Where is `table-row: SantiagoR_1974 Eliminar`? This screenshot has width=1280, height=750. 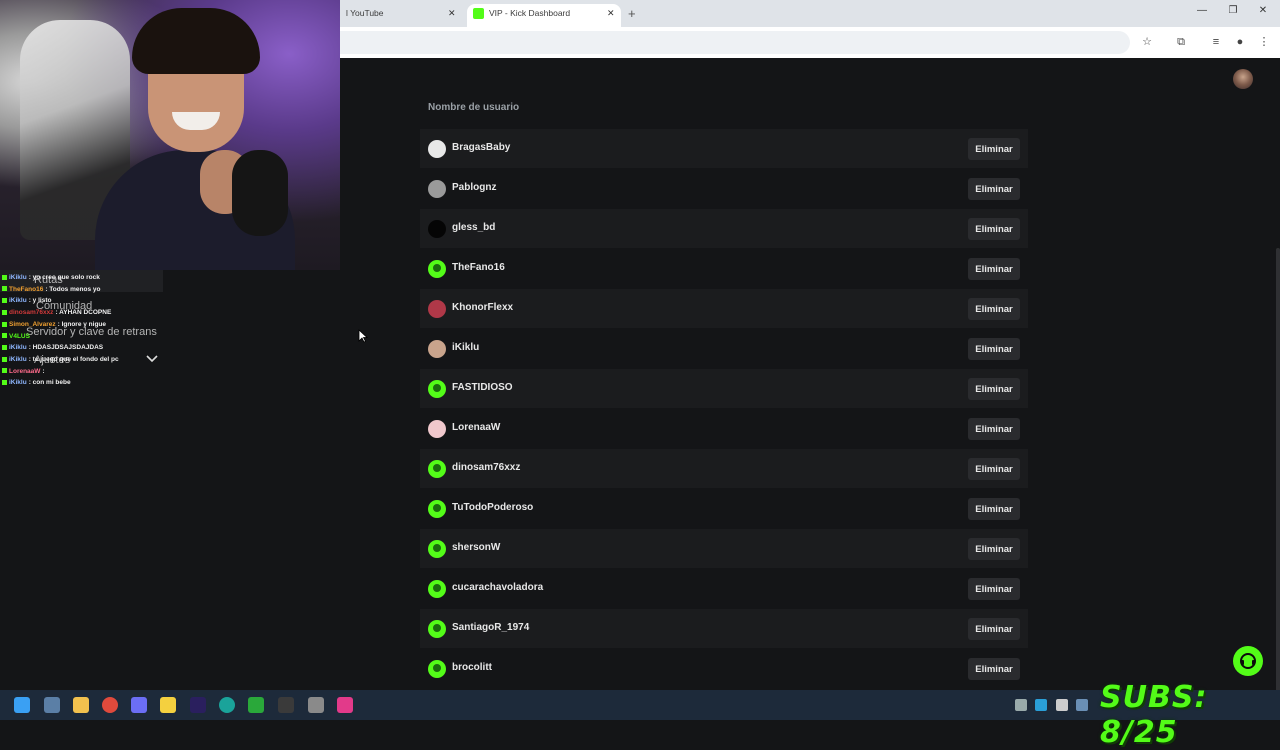 table-row: SantiagoR_1974 Eliminar is located at coordinates (724, 628).